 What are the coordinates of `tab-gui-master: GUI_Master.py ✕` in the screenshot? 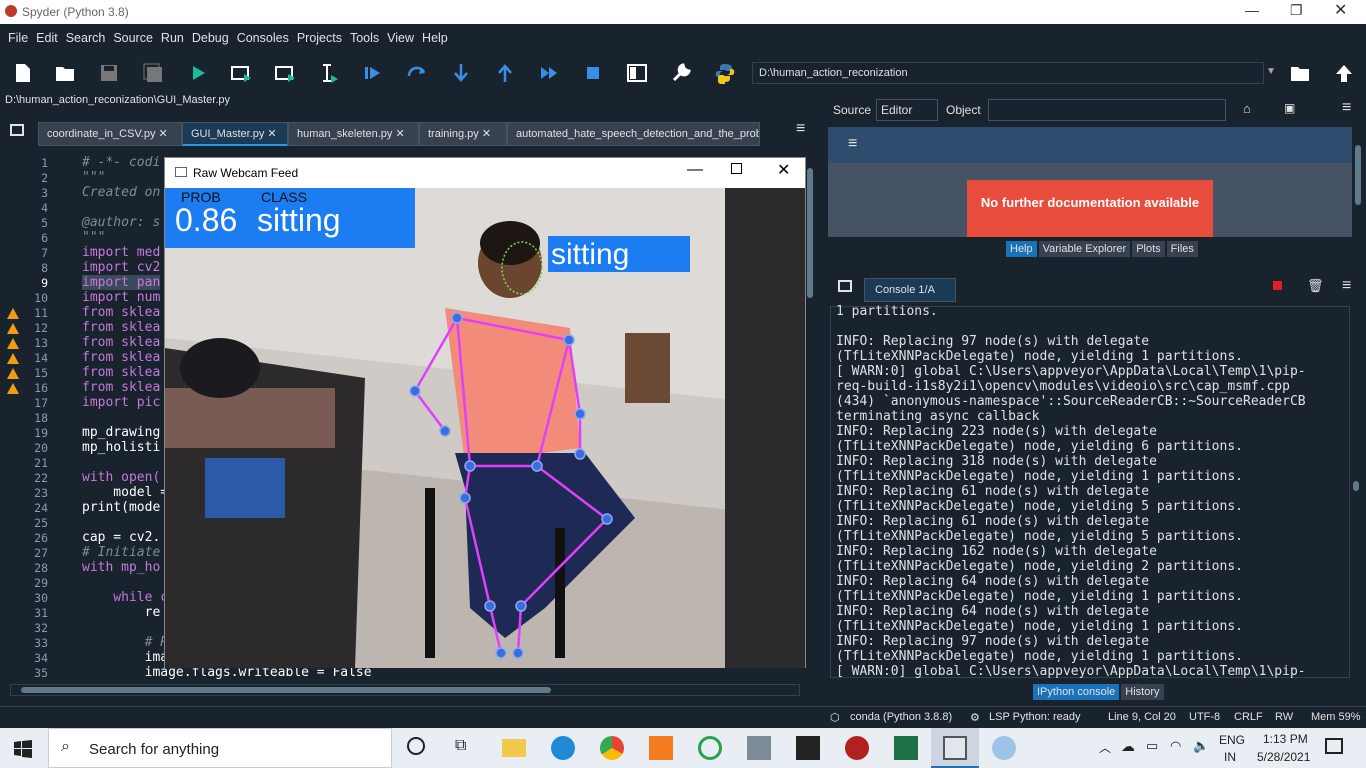 It's located at (235, 134).